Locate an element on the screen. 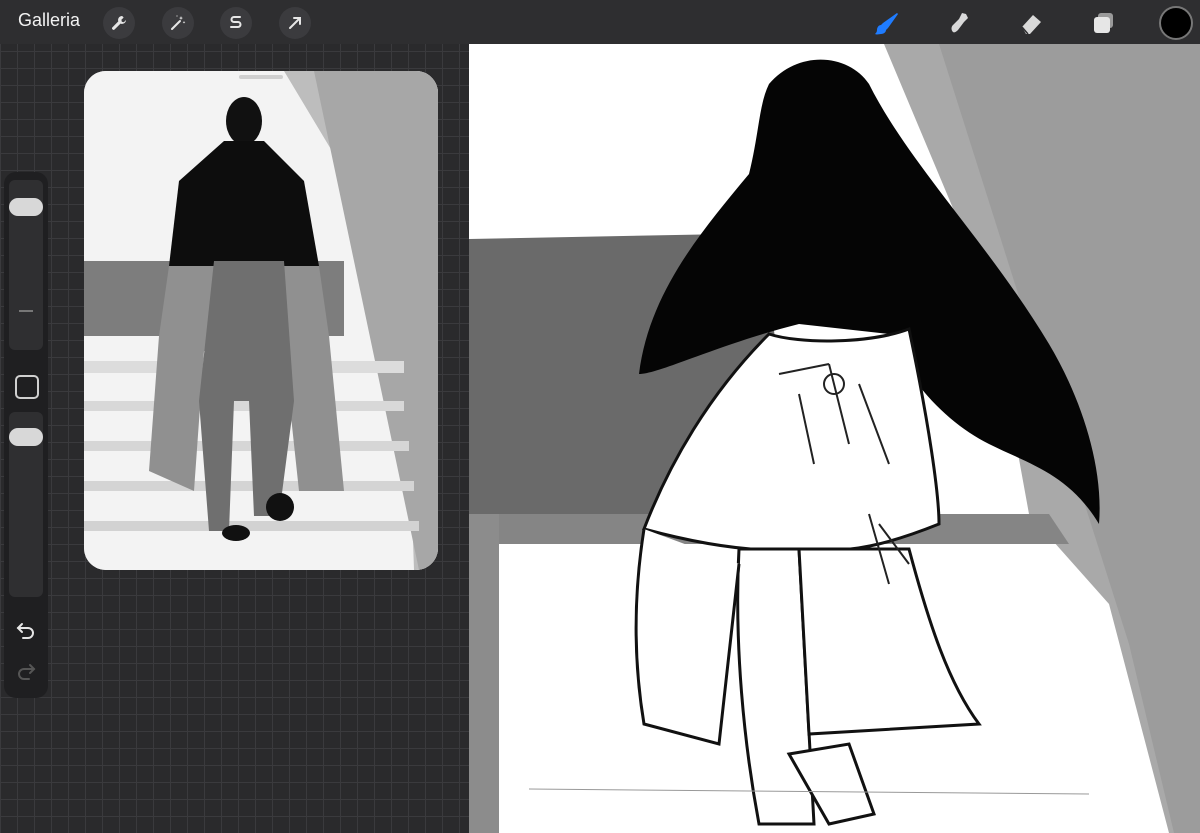 The image size is (1200, 833). transform-arrow-icon is located at coordinates (295, 23).